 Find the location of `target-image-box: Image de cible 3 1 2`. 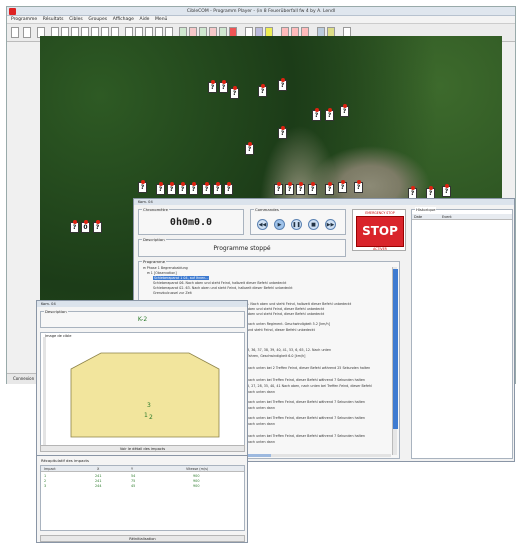

target-image-box: Image de cible 3 1 2 is located at coordinates (142, 392).